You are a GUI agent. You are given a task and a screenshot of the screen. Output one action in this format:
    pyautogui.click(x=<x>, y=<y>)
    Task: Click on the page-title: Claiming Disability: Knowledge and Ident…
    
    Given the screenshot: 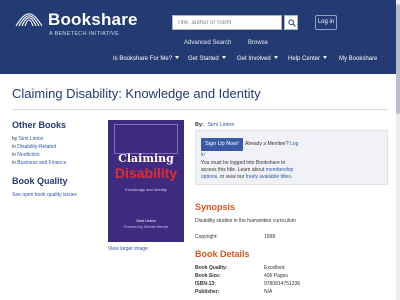 What is the action you would take?
    pyautogui.click(x=136, y=93)
    